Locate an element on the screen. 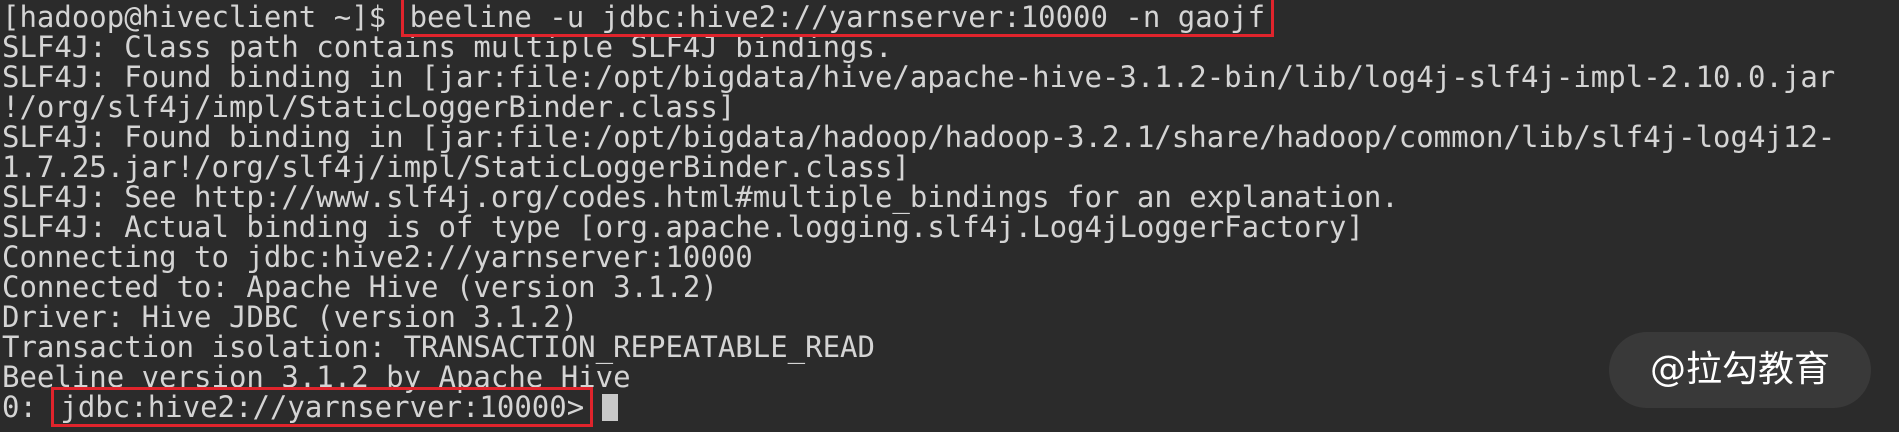 Image resolution: width=1899 pixels, height=432 pixels. text-cursor is located at coordinates (610, 407).